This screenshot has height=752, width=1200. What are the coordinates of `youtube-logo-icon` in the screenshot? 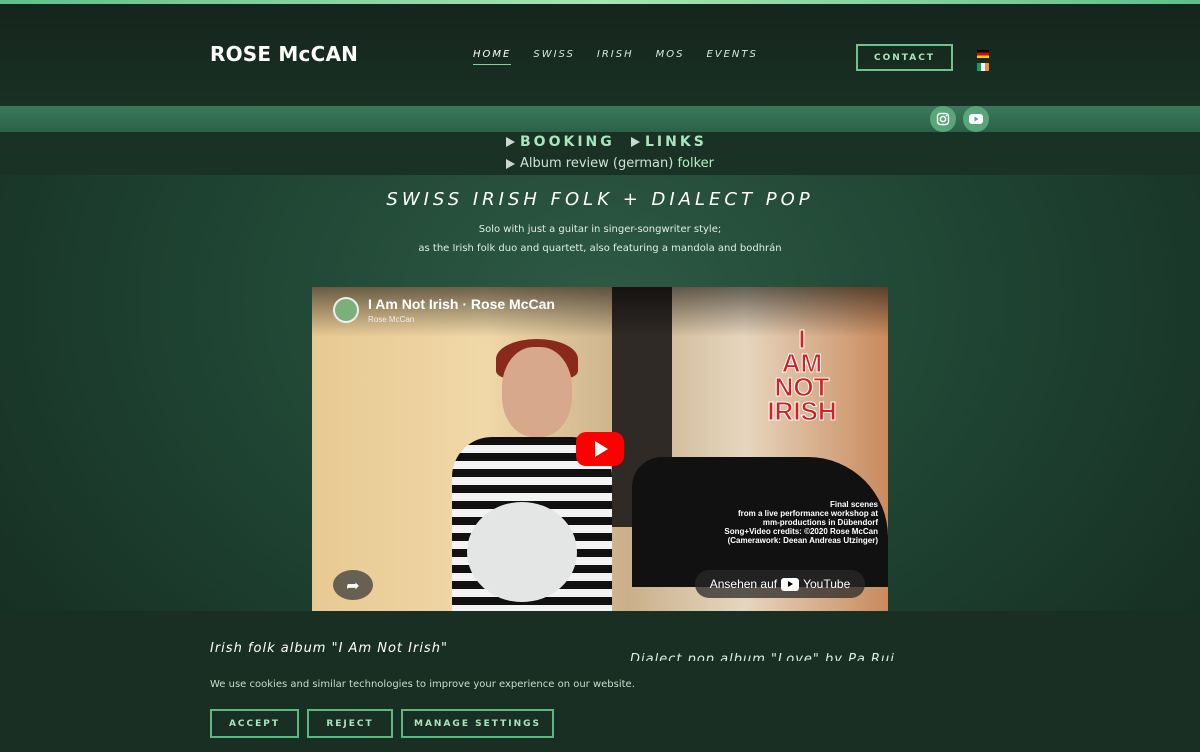 It's located at (790, 584).